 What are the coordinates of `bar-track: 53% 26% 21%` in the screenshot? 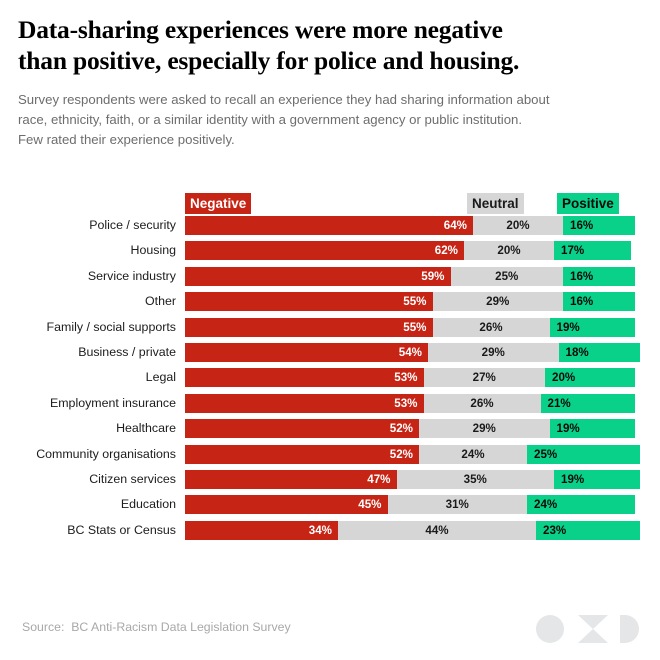 It's located at (410, 403).